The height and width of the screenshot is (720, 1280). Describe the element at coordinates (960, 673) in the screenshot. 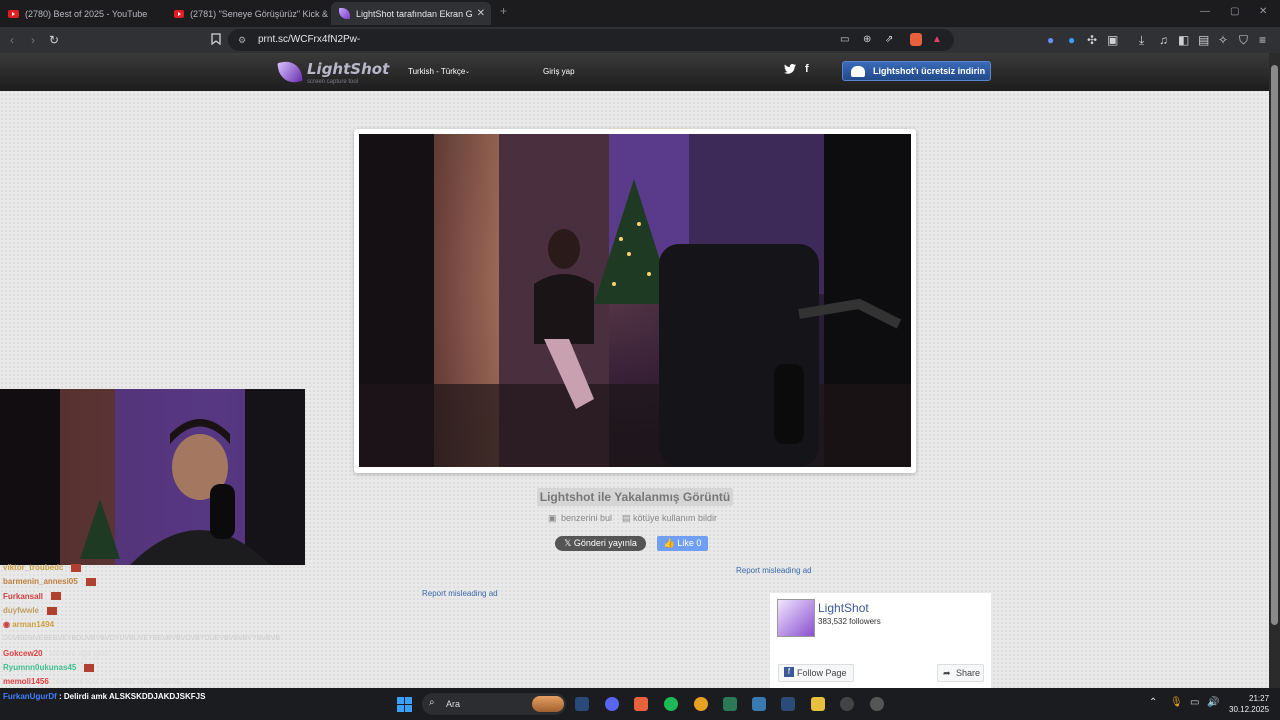

I see `share-page-button: ➦ Share` at that location.